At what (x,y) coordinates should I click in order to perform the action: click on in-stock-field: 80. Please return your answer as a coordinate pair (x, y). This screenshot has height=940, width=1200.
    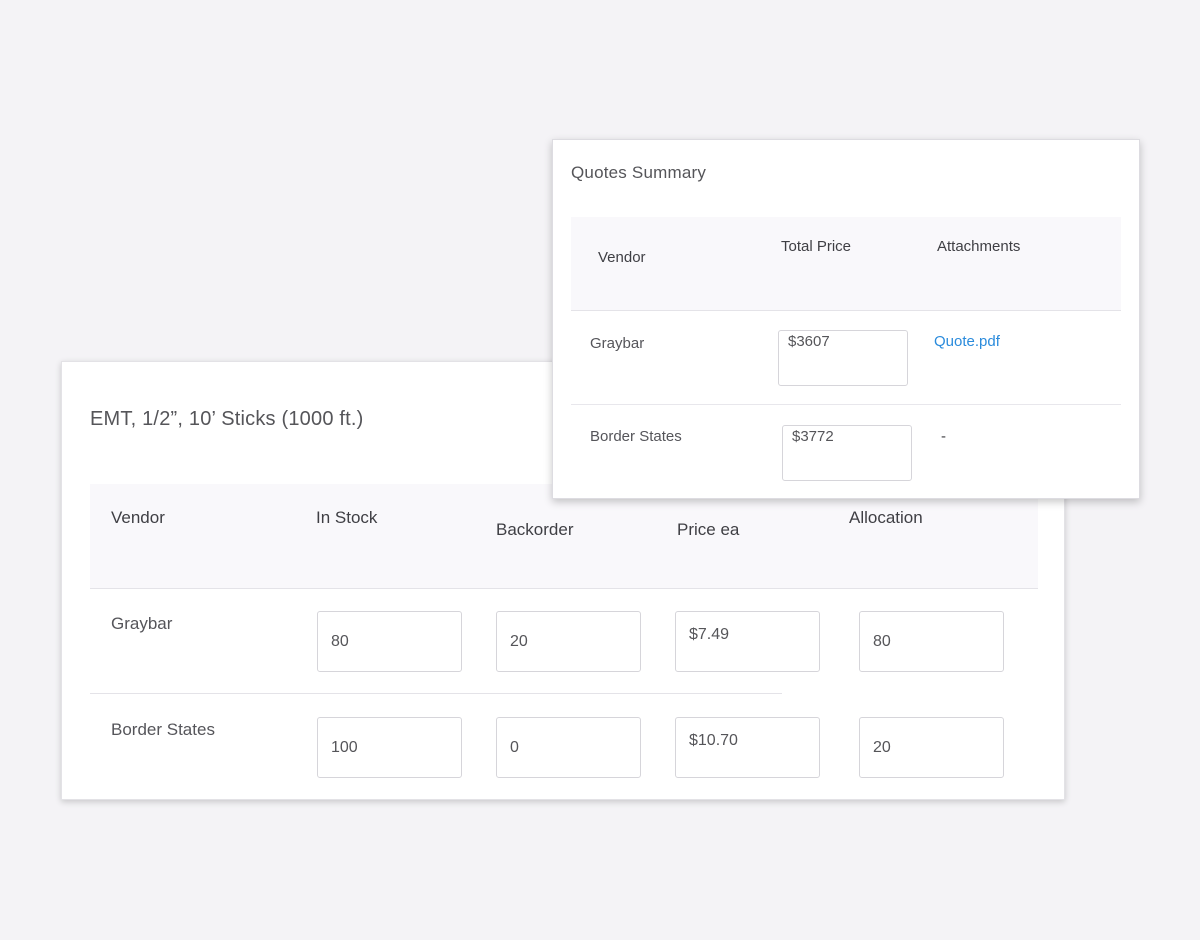
    Looking at the image, I should click on (389, 641).